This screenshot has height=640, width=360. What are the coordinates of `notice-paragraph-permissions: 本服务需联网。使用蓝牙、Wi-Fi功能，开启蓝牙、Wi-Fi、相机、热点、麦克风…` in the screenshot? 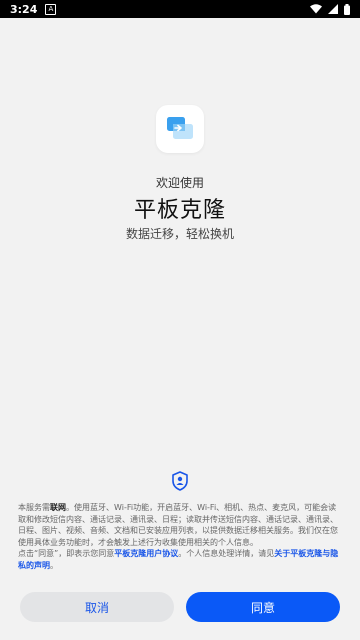 It's located at (178, 525).